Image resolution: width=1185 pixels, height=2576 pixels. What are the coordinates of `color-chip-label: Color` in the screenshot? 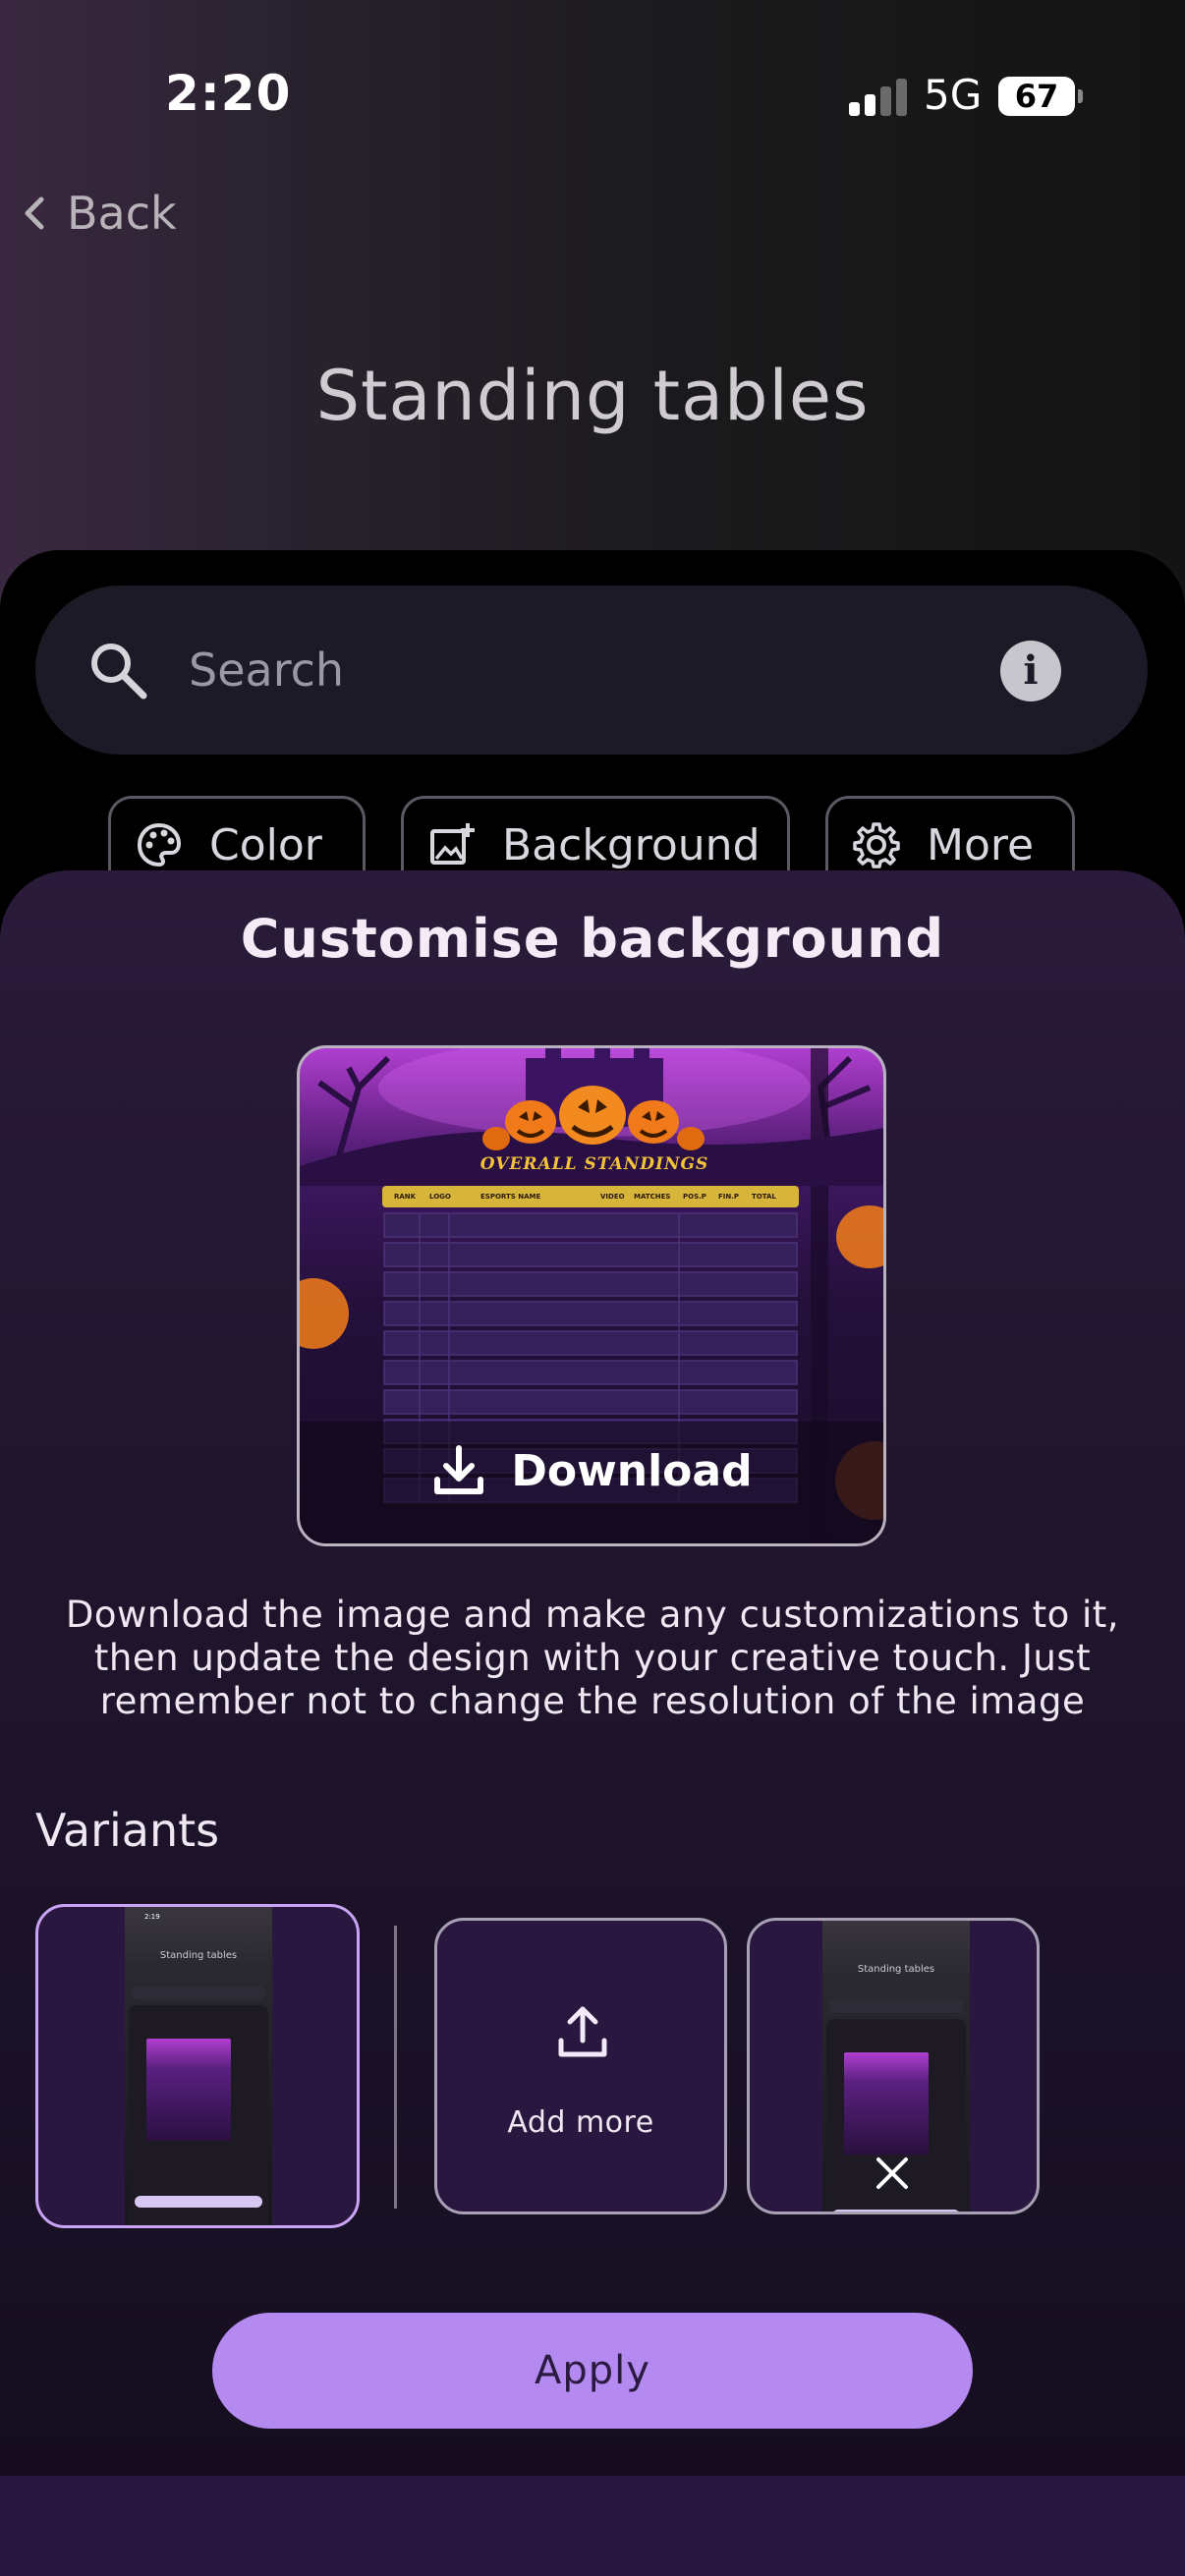 It's located at (265, 845).